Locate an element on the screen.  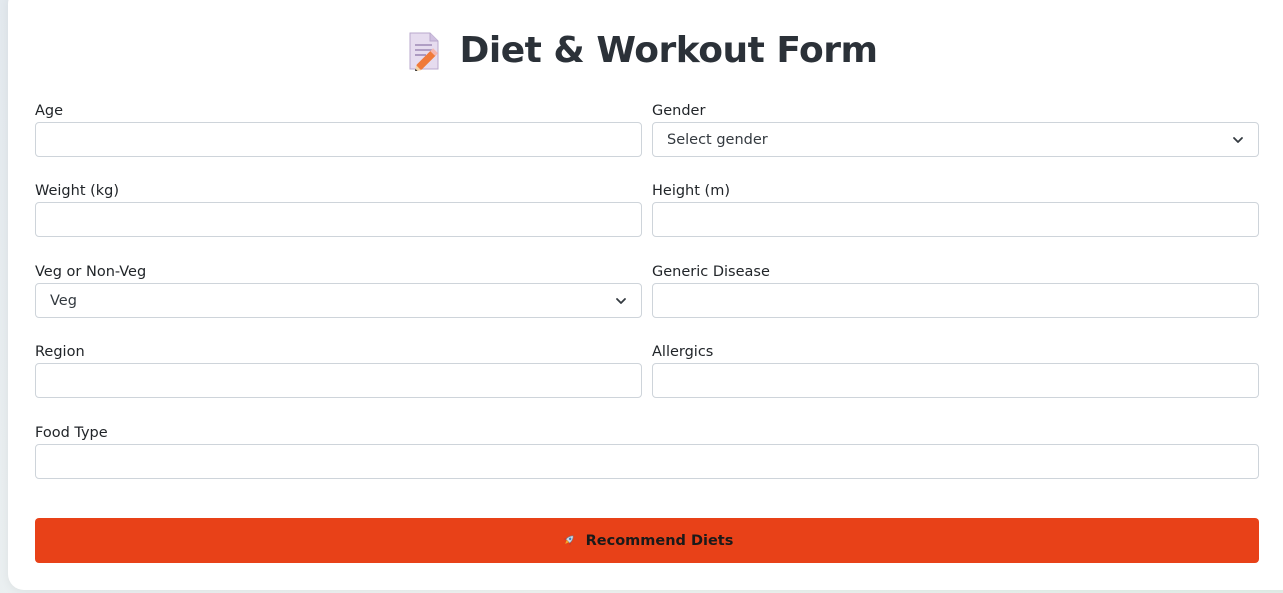
weight-field-group: Weight (kg) is located at coordinates (338, 214).